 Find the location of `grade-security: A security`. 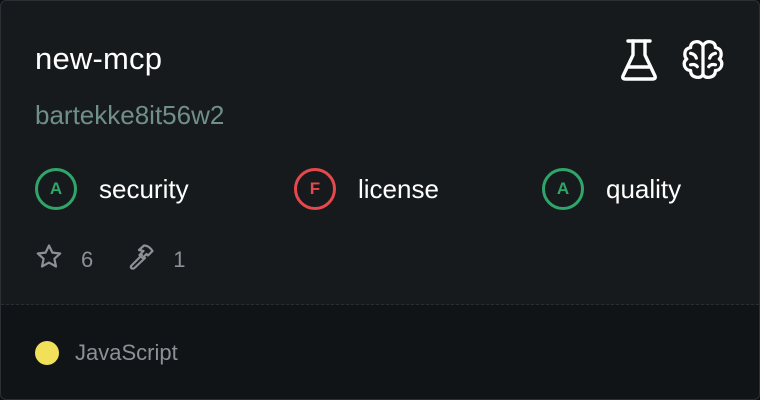

grade-security: A security is located at coordinates (112, 189).